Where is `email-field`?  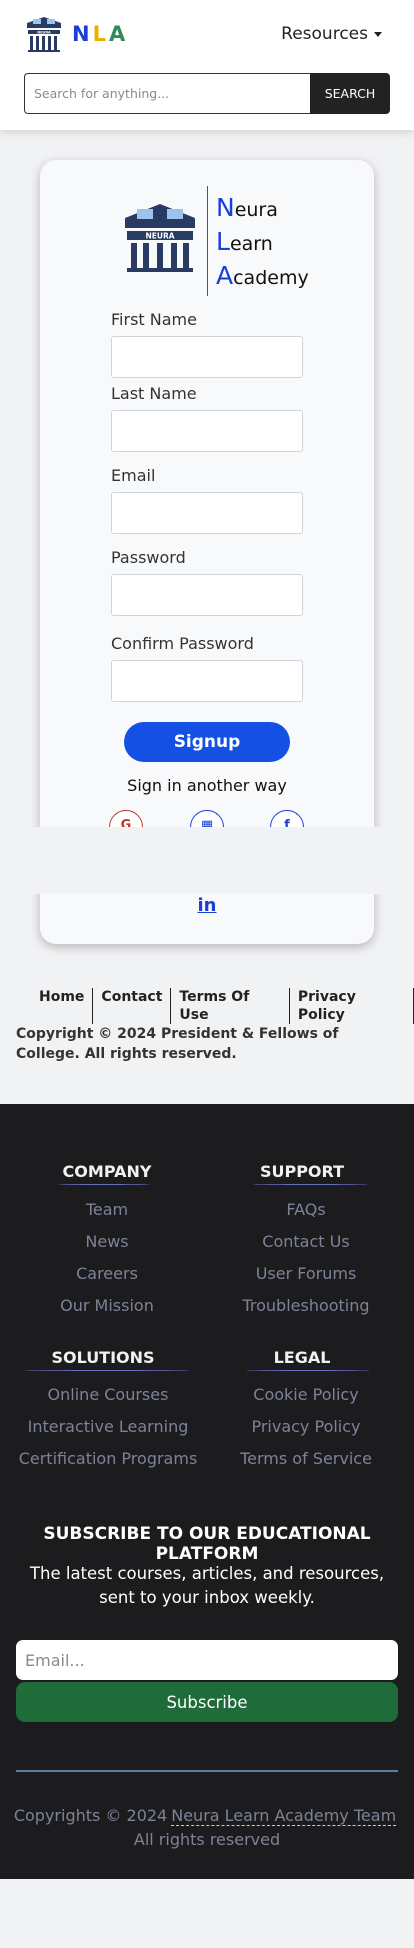 email-field is located at coordinates (207, 513).